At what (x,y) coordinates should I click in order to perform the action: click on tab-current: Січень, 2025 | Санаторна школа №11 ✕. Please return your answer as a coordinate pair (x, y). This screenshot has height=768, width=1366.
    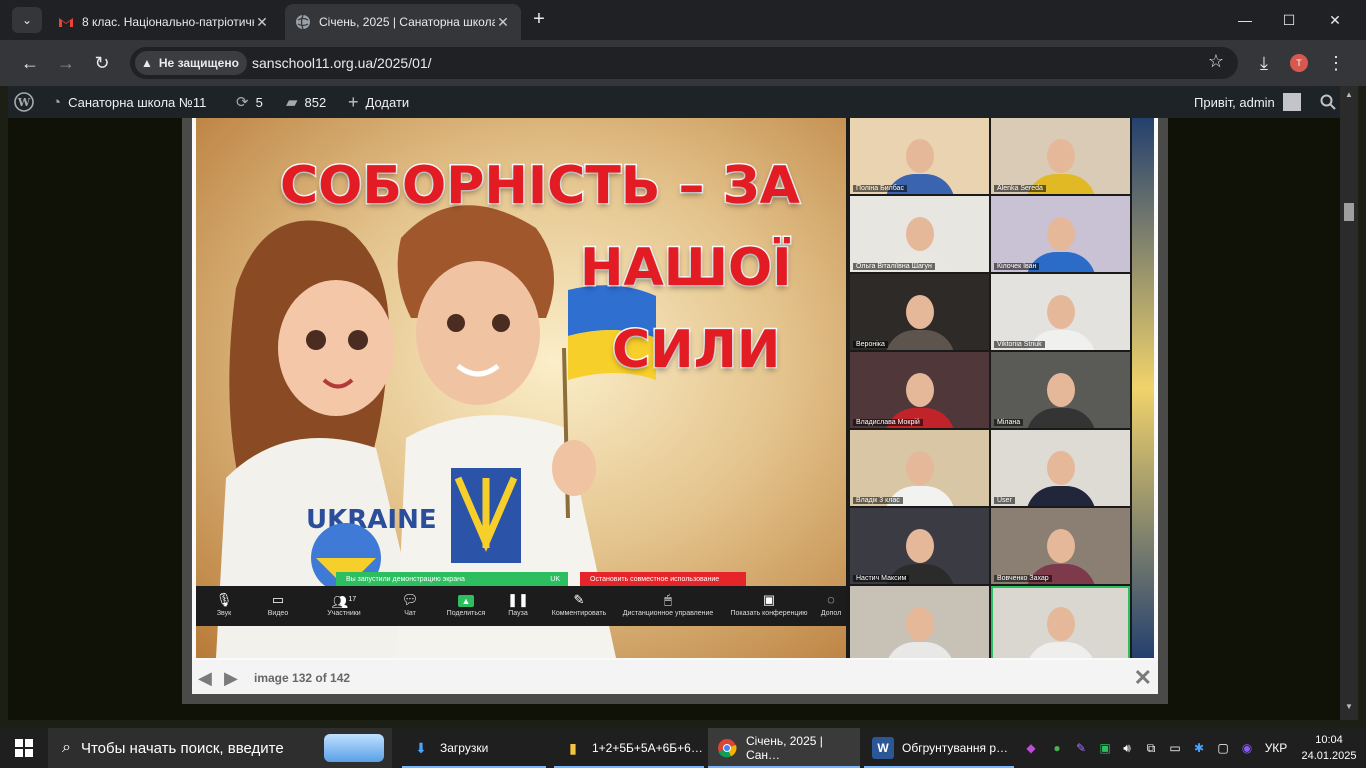
    Looking at the image, I should click on (403, 22).